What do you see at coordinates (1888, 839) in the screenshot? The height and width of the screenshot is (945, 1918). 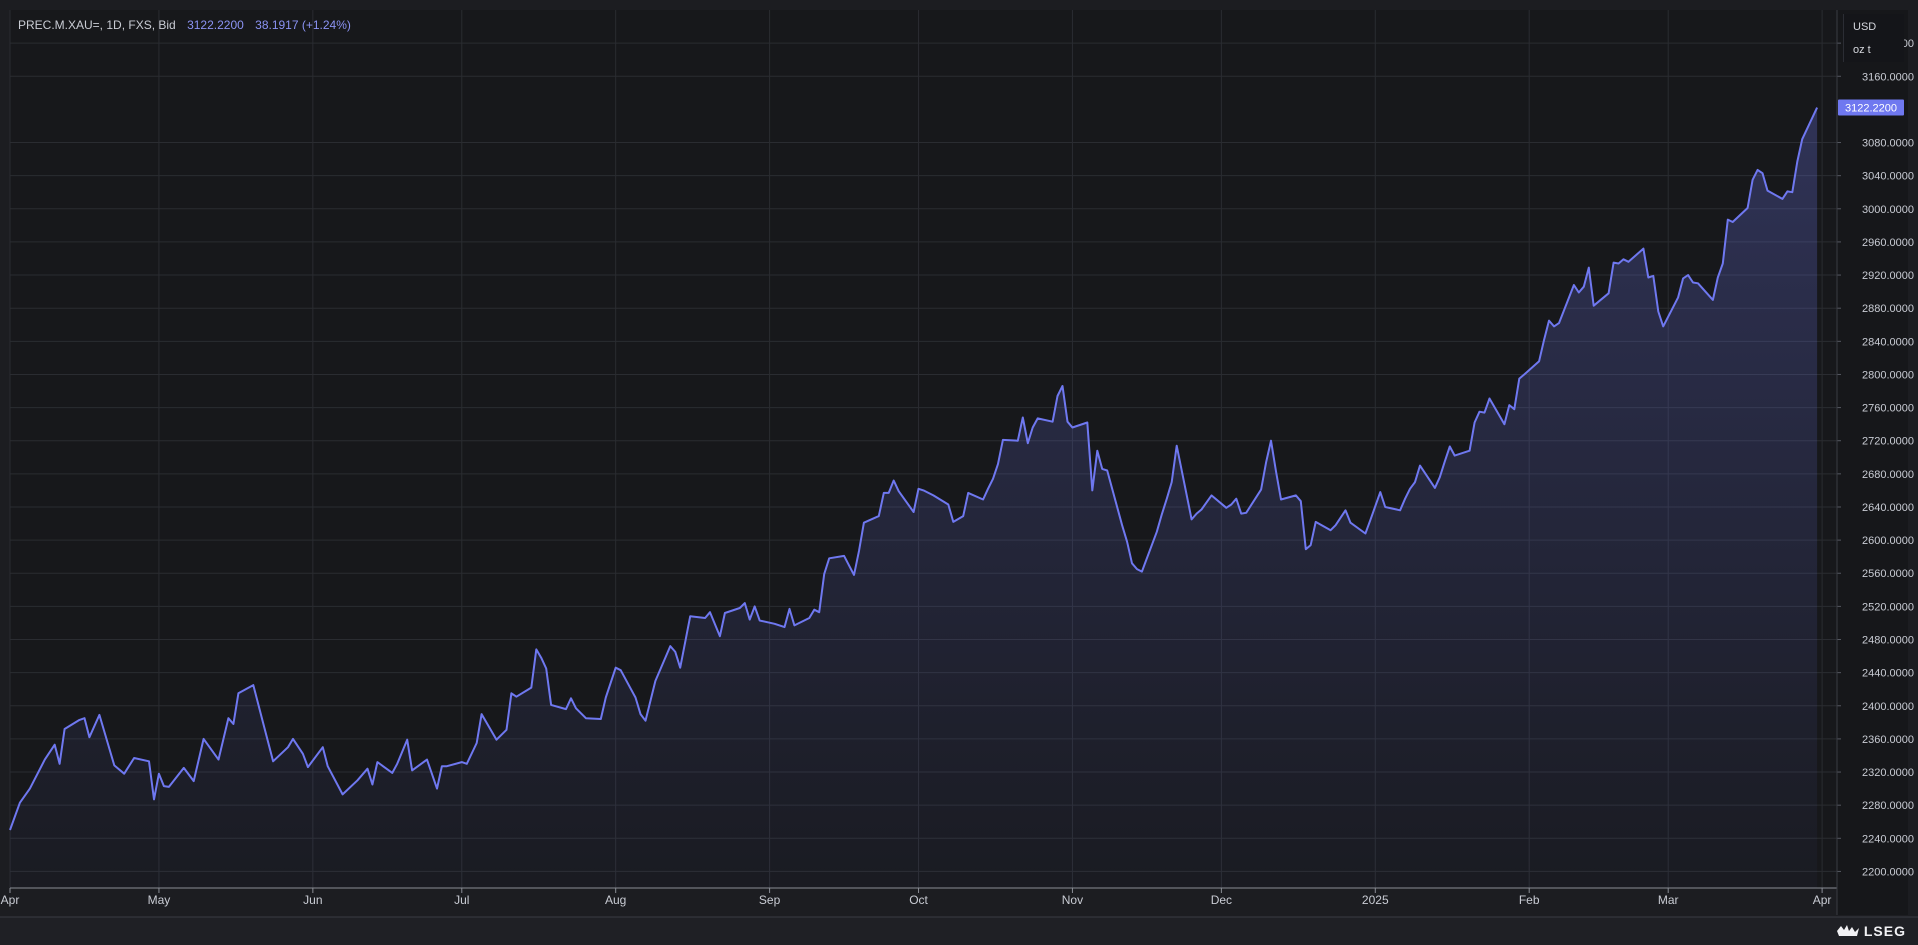 I see `y-tick-label: 2240.0000` at bounding box center [1888, 839].